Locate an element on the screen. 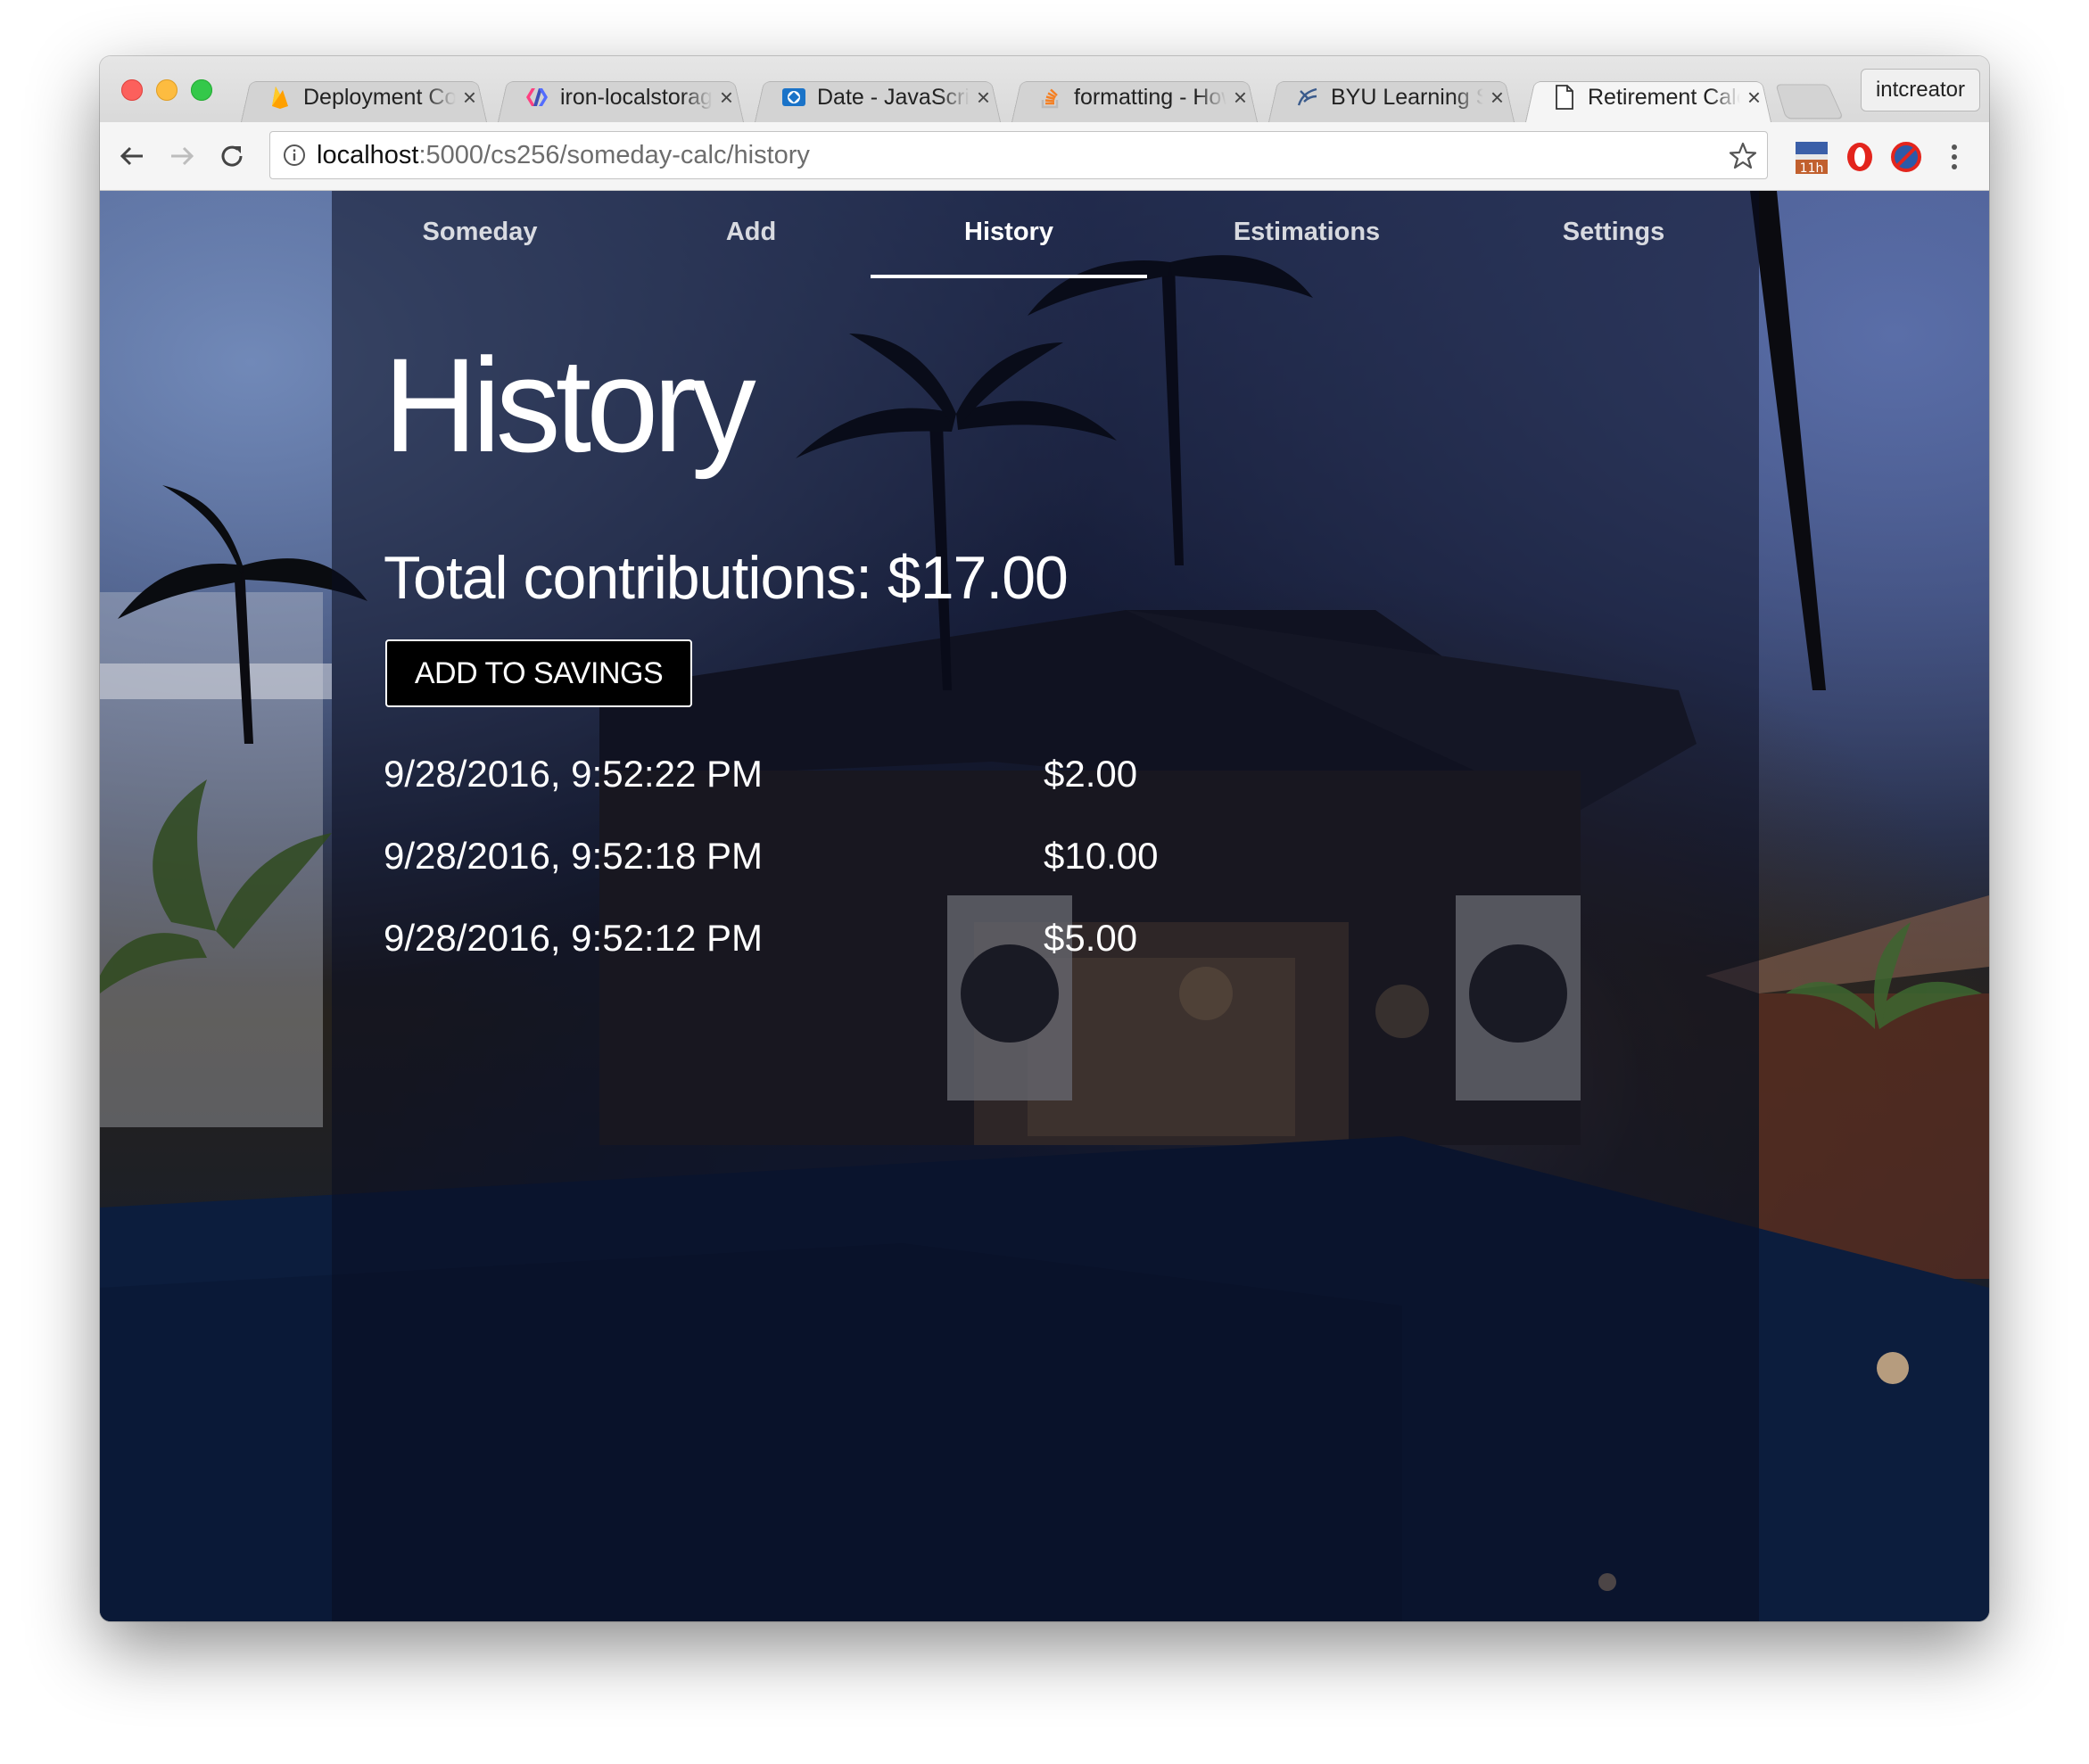 The image size is (2089, 1764). tab-title: BYU Learning Suite is located at coordinates (1407, 97).